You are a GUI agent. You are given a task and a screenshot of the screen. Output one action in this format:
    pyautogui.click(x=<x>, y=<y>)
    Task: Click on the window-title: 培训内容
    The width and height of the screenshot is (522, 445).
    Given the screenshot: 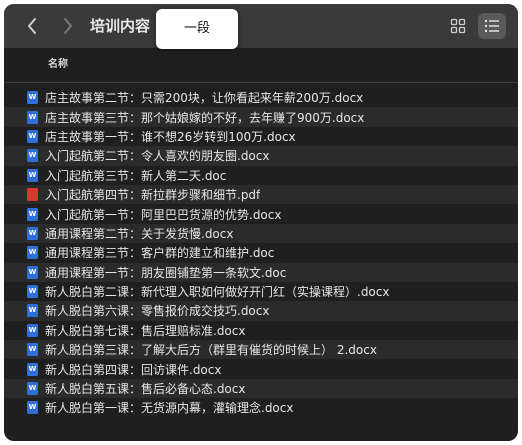 What is the action you would take?
    pyautogui.click(x=120, y=26)
    